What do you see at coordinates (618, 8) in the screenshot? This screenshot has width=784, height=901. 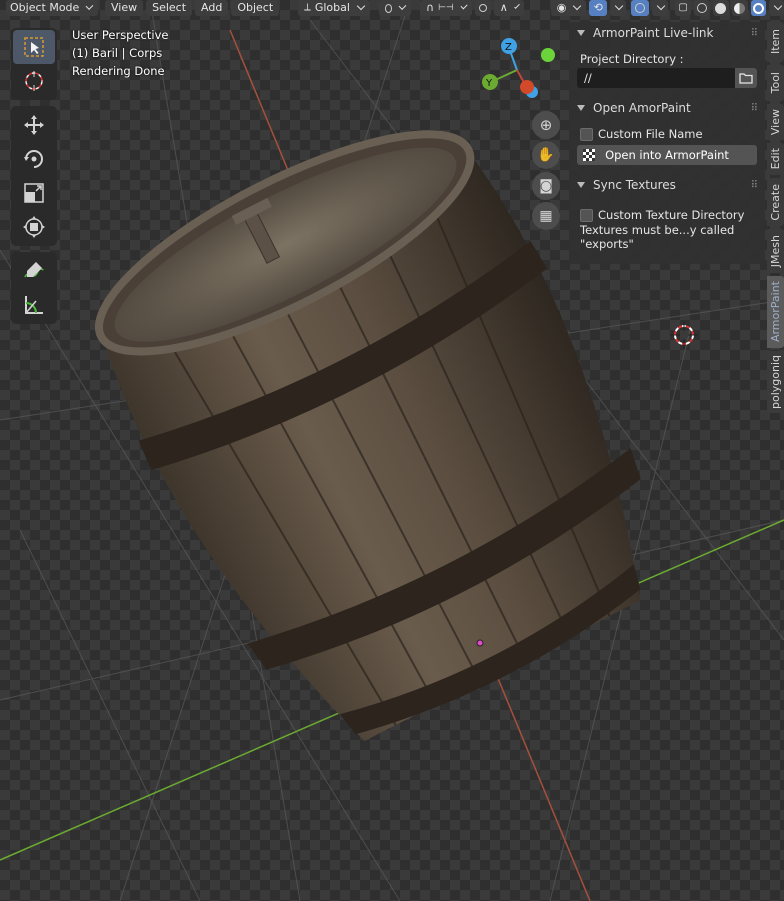 I see `gizmo-dropdown` at bounding box center [618, 8].